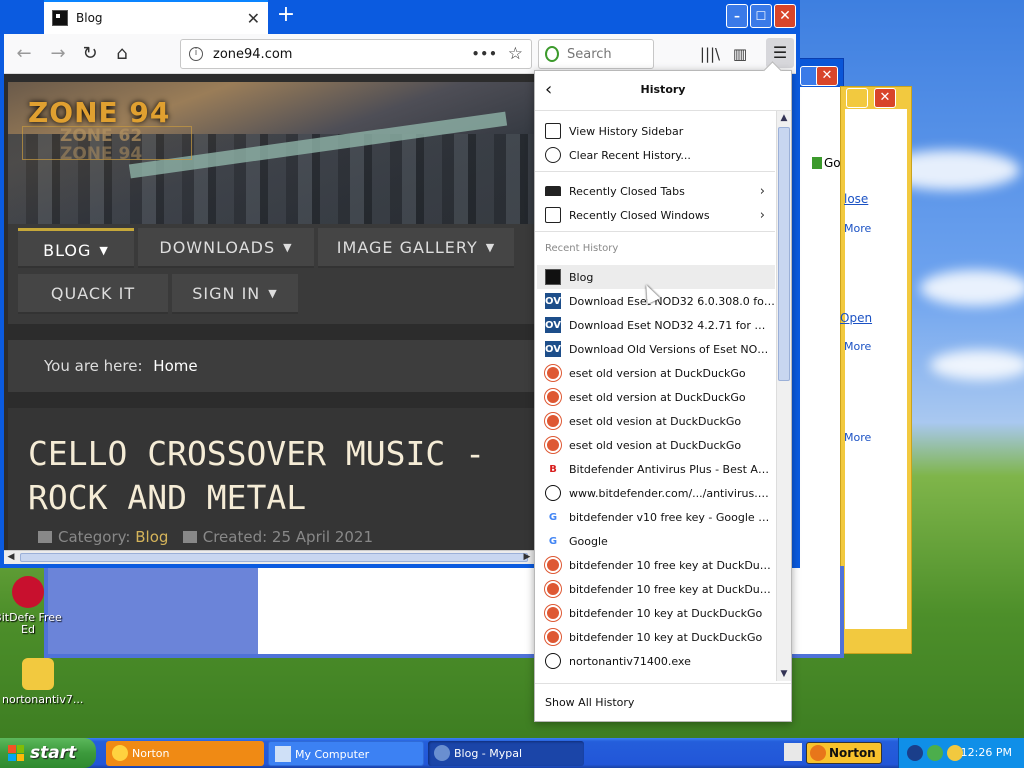 This screenshot has width=1024, height=768. What do you see at coordinates (656, 661) in the screenshot?
I see `history-item: nortonantiv71400.exe` at bounding box center [656, 661].